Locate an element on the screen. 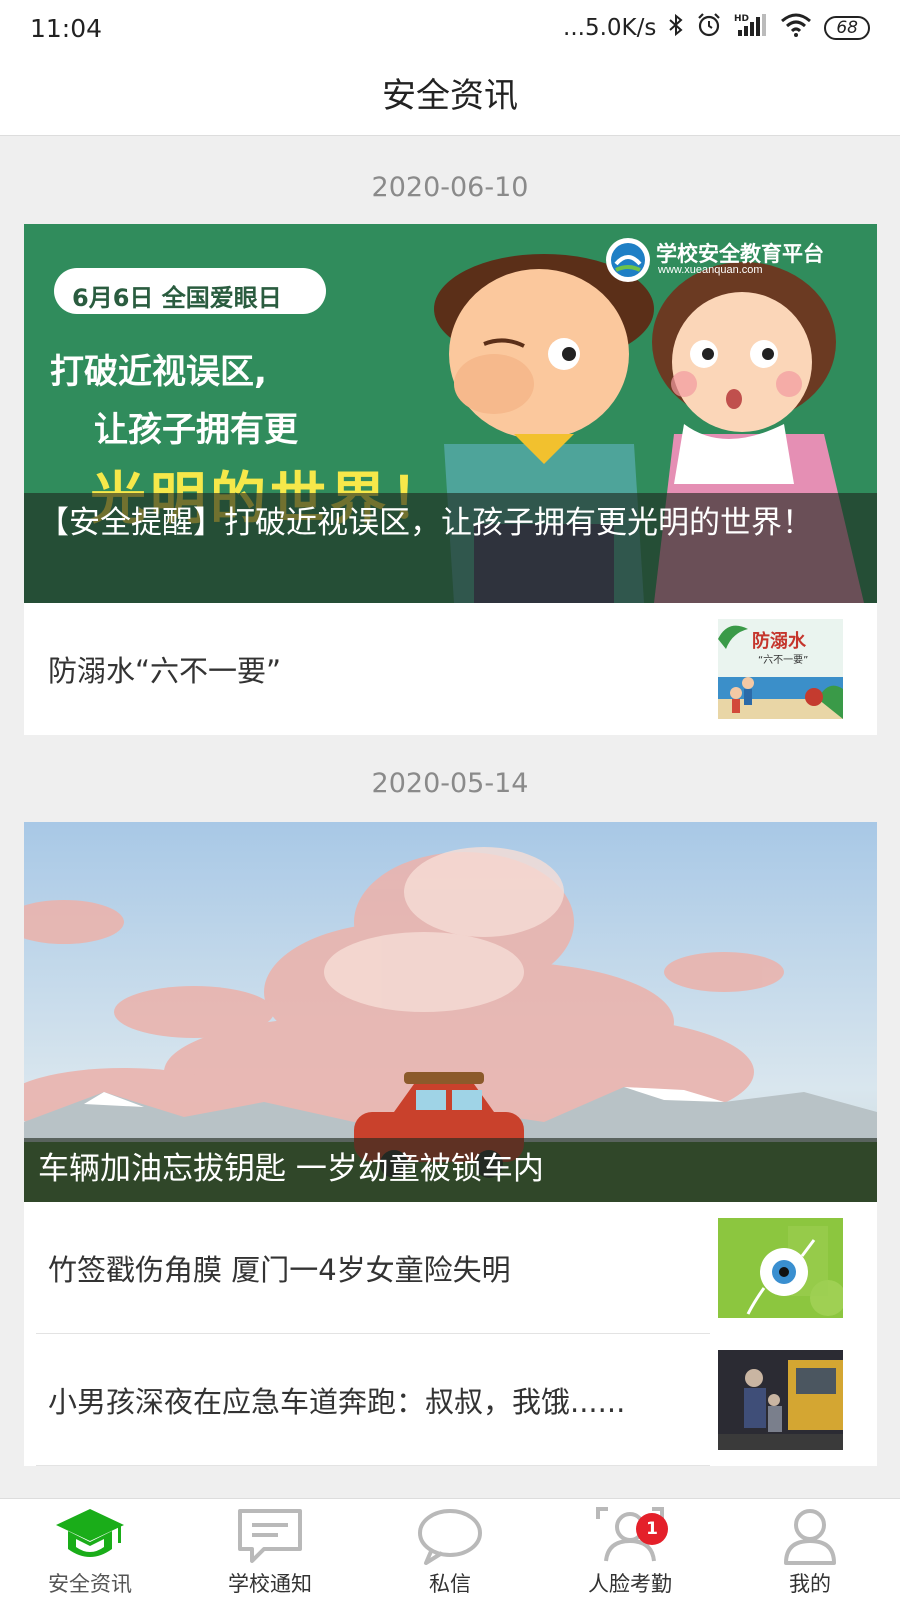  list-divider is located at coordinates (373, 1465).